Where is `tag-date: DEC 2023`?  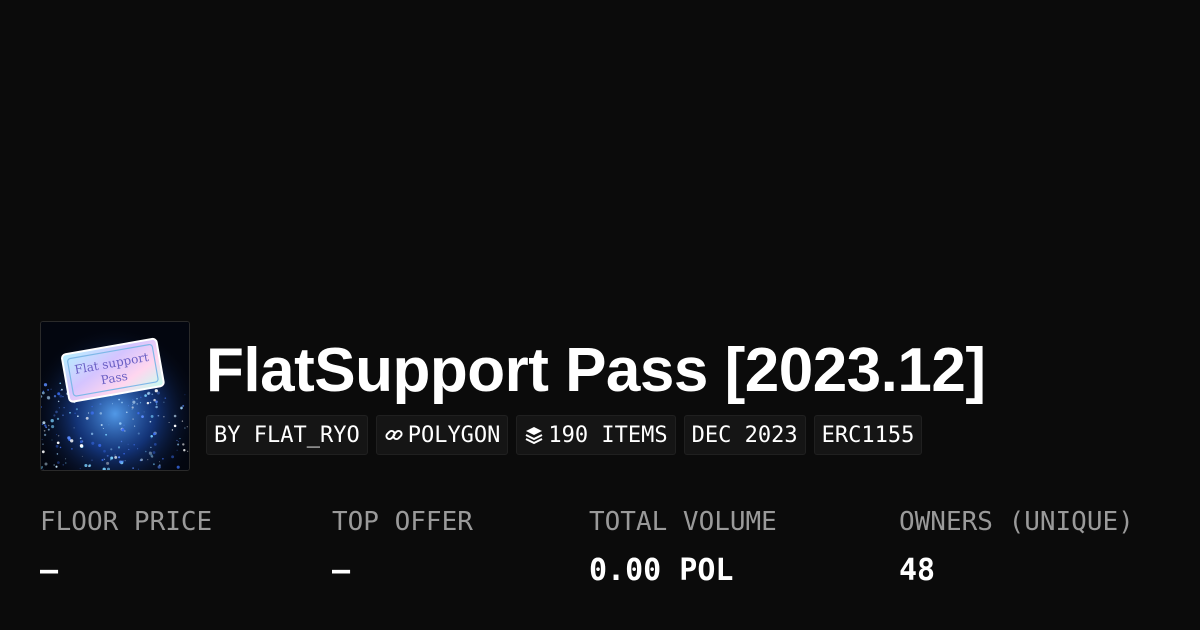
tag-date: DEC 2023 is located at coordinates (744, 435).